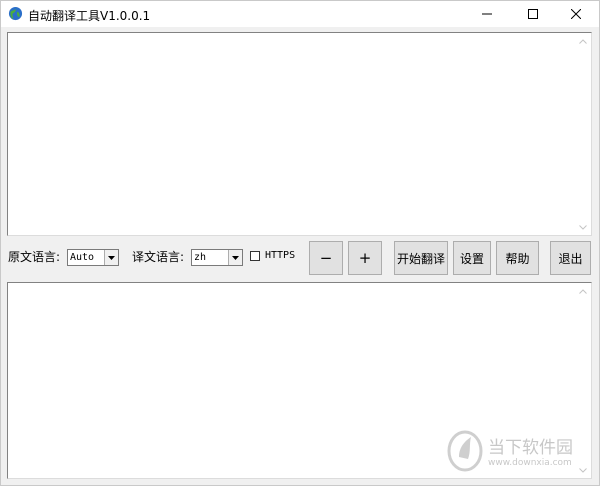 The width and height of the screenshot is (600, 486). I want to click on start-translate-button: 开始翻译, so click(421, 258).